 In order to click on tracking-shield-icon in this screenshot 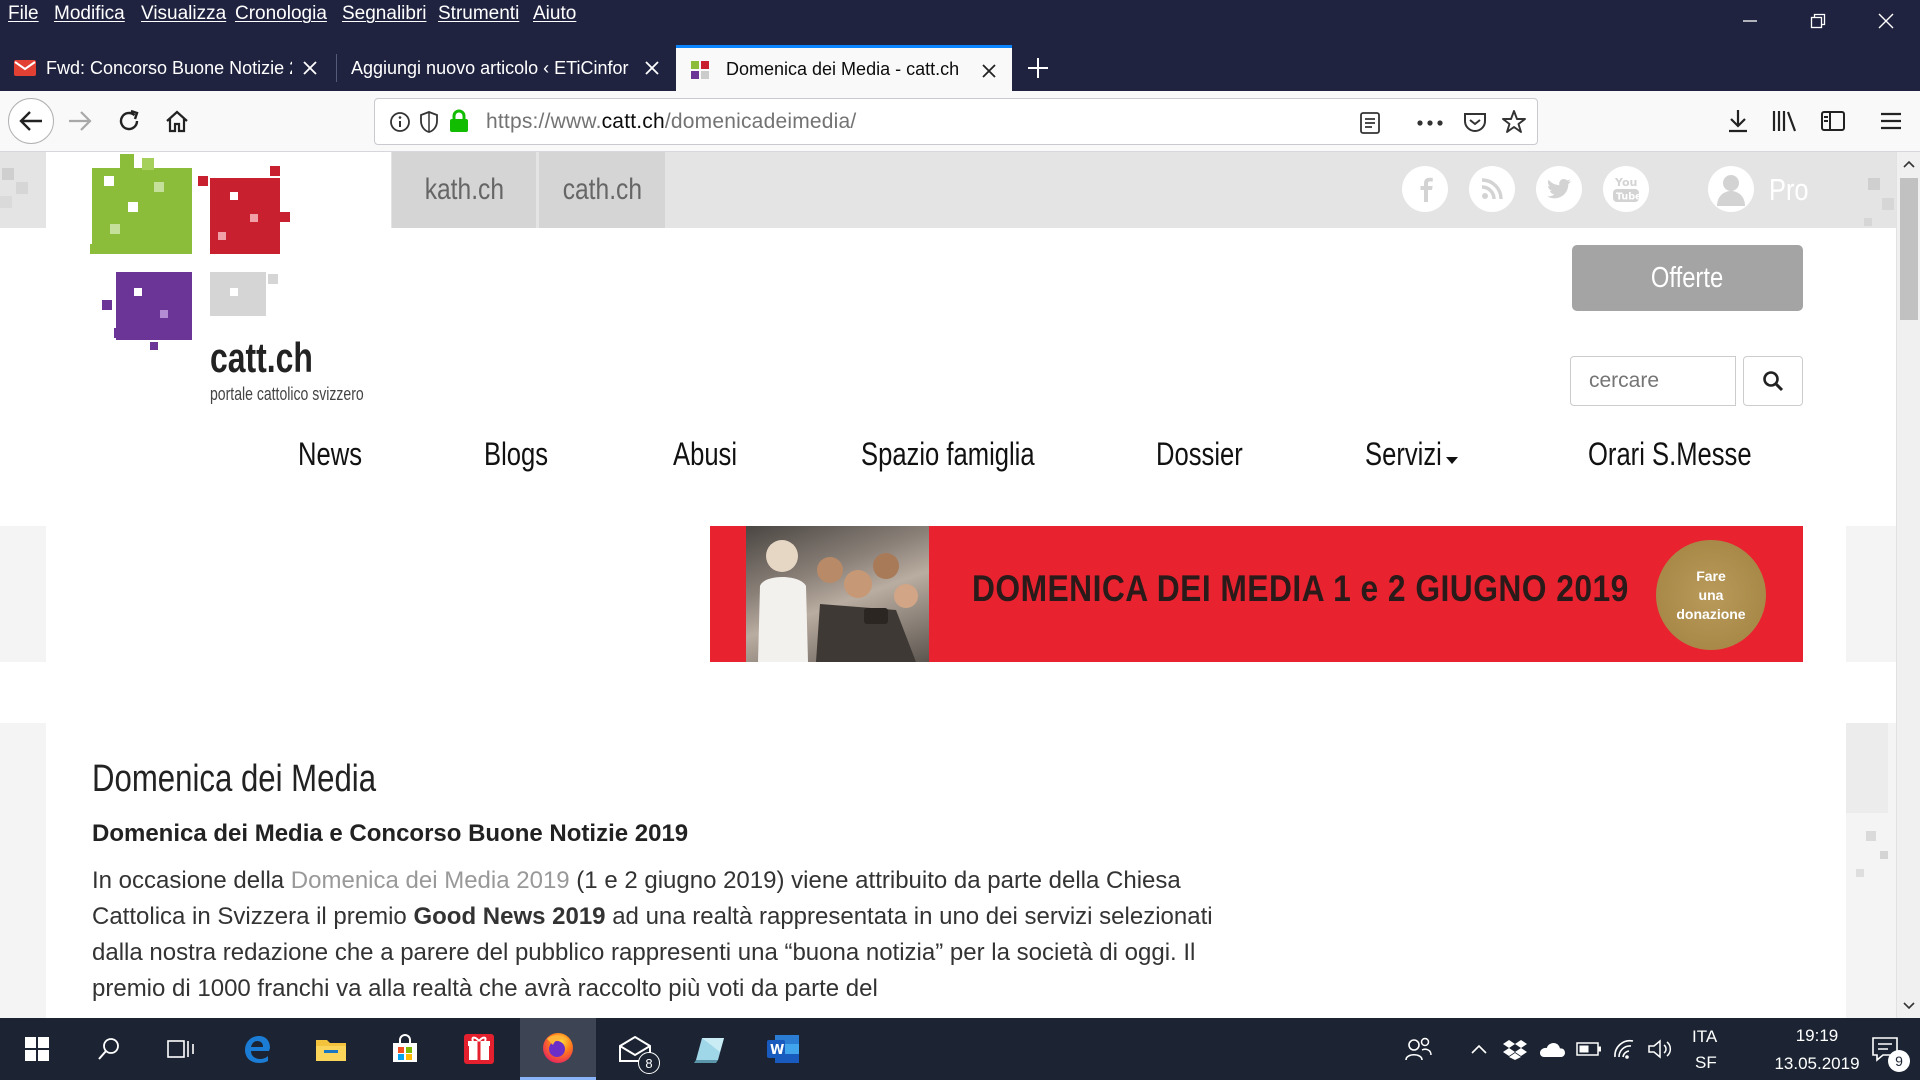, I will do `click(429, 122)`.